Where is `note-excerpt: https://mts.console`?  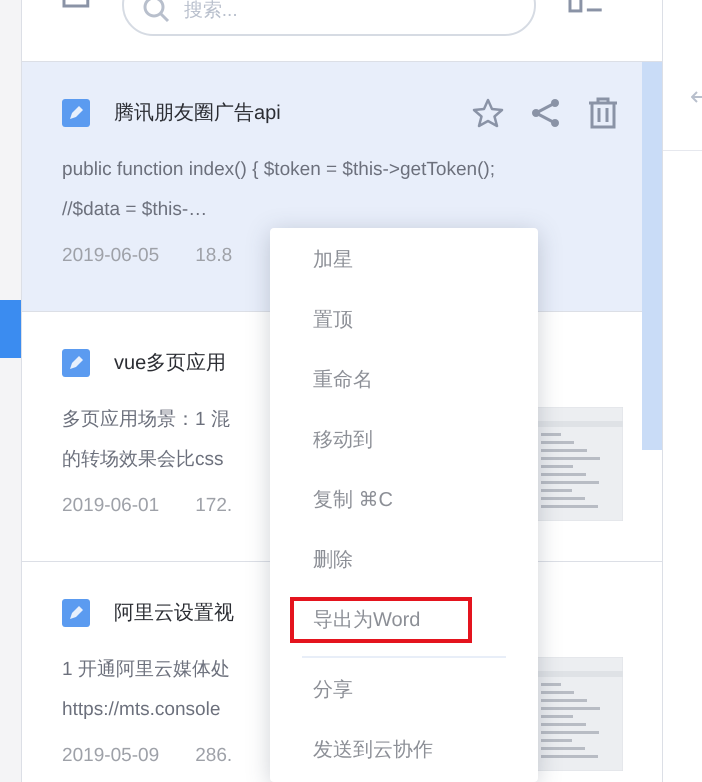
note-excerpt: https://mts.console is located at coordinates (141, 710).